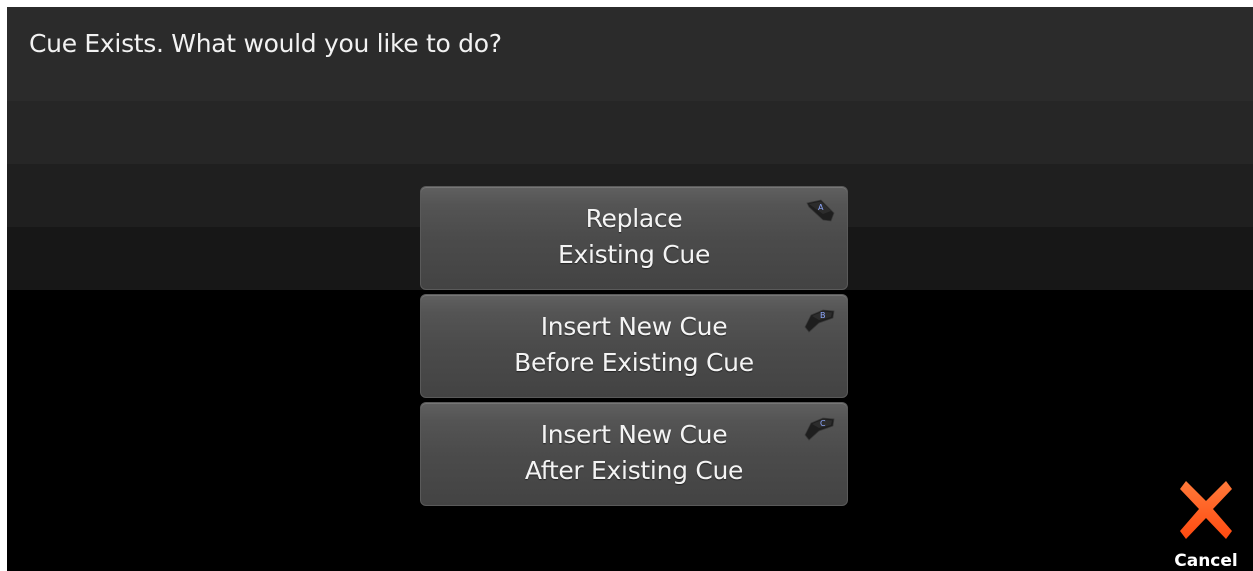  I want to click on insert-after-existing-cue-label: Insert New Cue After Existing Cue, so click(634, 452).